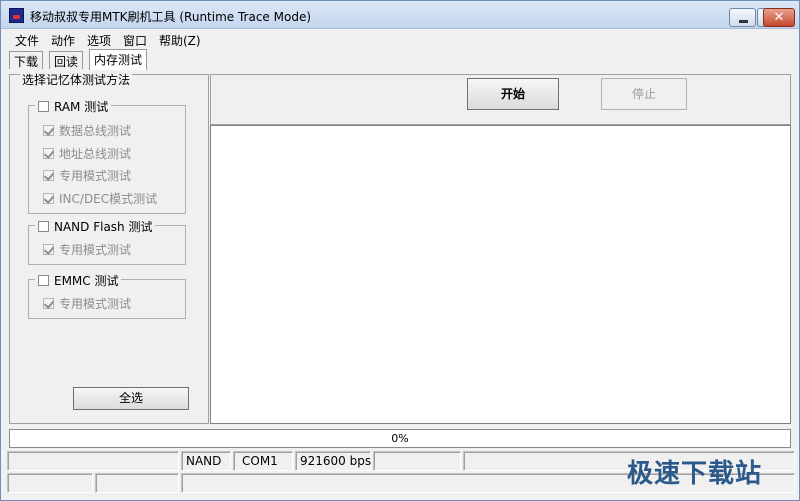  What do you see at coordinates (513, 94) in the screenshot?
I see `start-button: 开始` at bounding box center [513, 94].